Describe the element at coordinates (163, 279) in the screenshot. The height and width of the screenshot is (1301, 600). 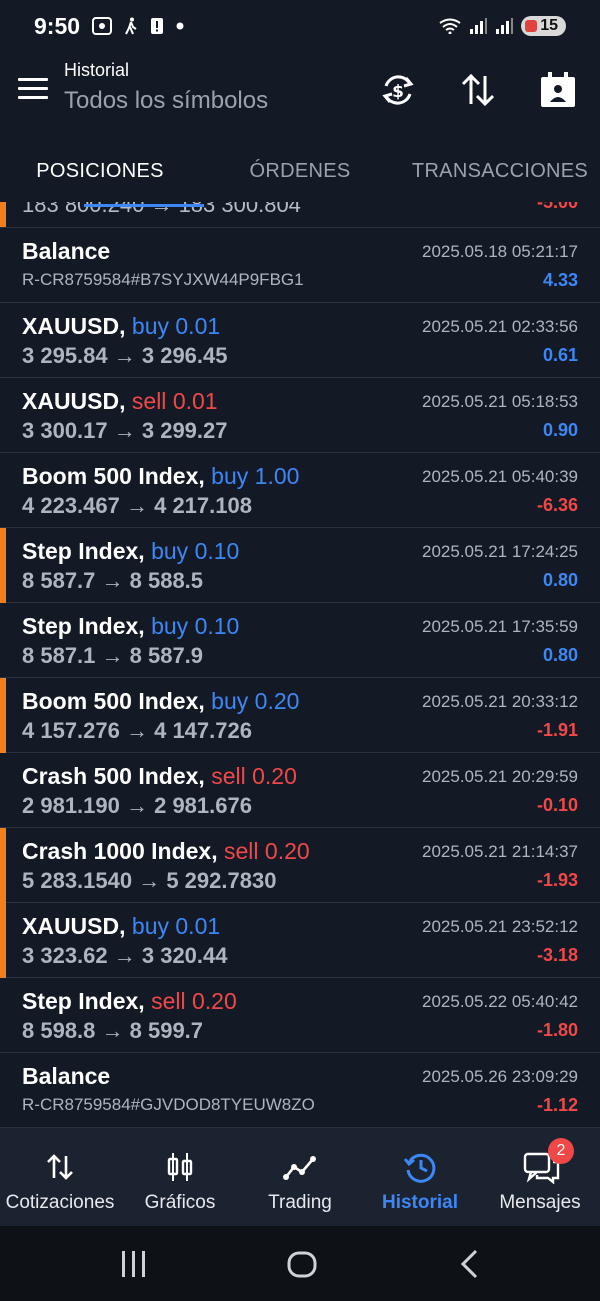
I see `row-comment: R-CR8759584#B7SYJXW44P9FBG1` at that location.